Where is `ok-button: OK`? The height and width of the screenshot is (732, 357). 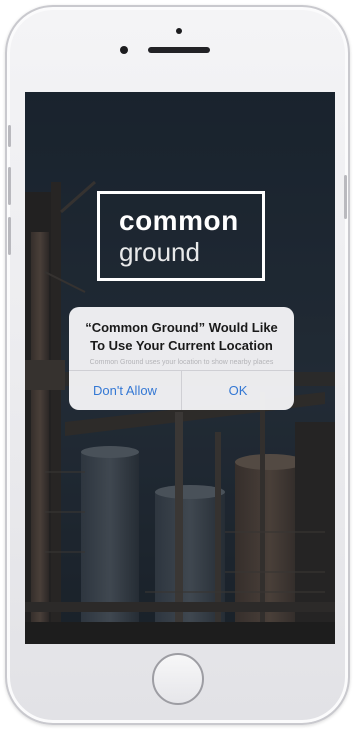
ok-button: OK is located at coordinates (238, 390).